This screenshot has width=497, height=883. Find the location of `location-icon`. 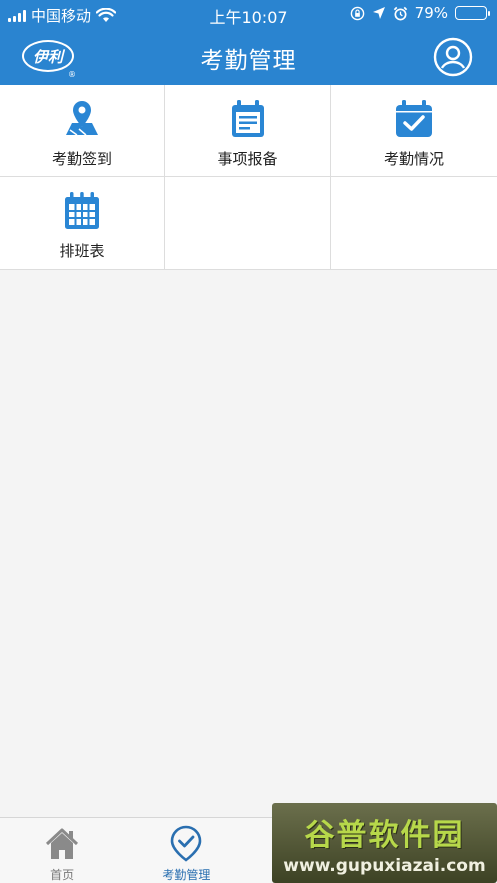

location-icon is located at coordinates (378, 13).